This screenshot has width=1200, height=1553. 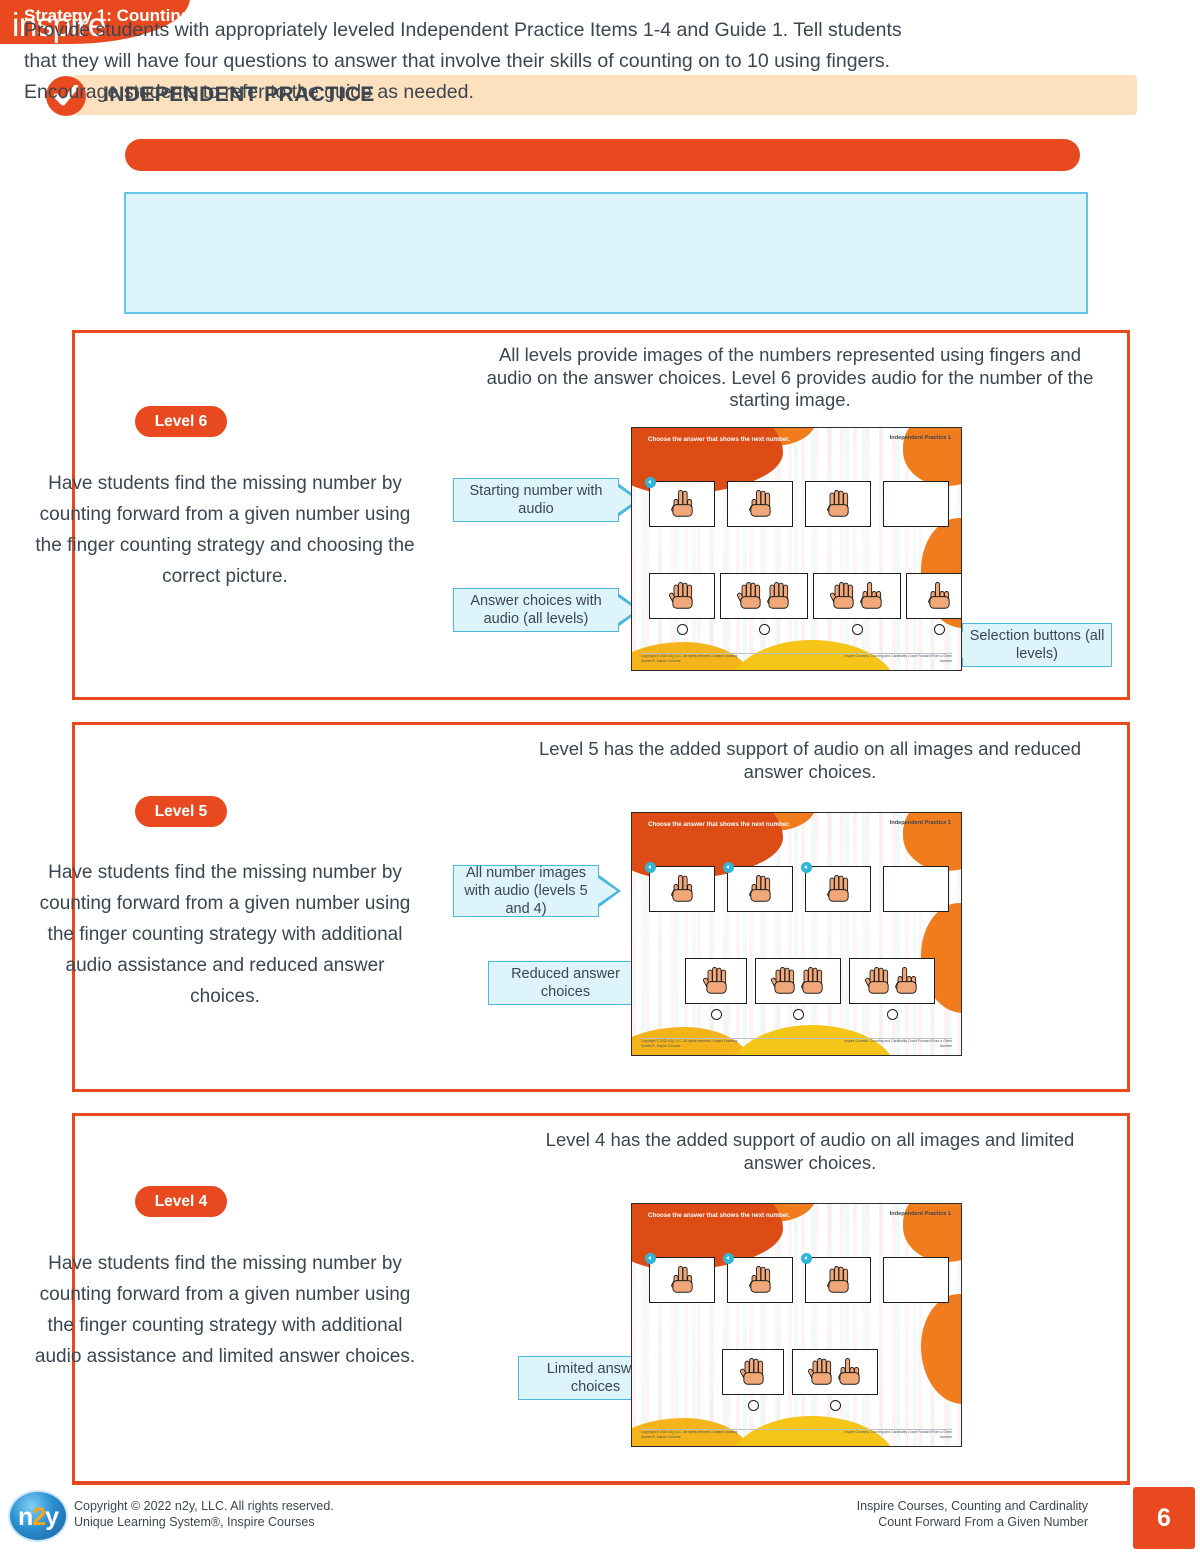 What do you see at coordinates (194, 1521) in the screenshot?
I see `footer-copyright-line2: Unique Learning System®, Inspire Courses` at bounding box center [194, 1521].